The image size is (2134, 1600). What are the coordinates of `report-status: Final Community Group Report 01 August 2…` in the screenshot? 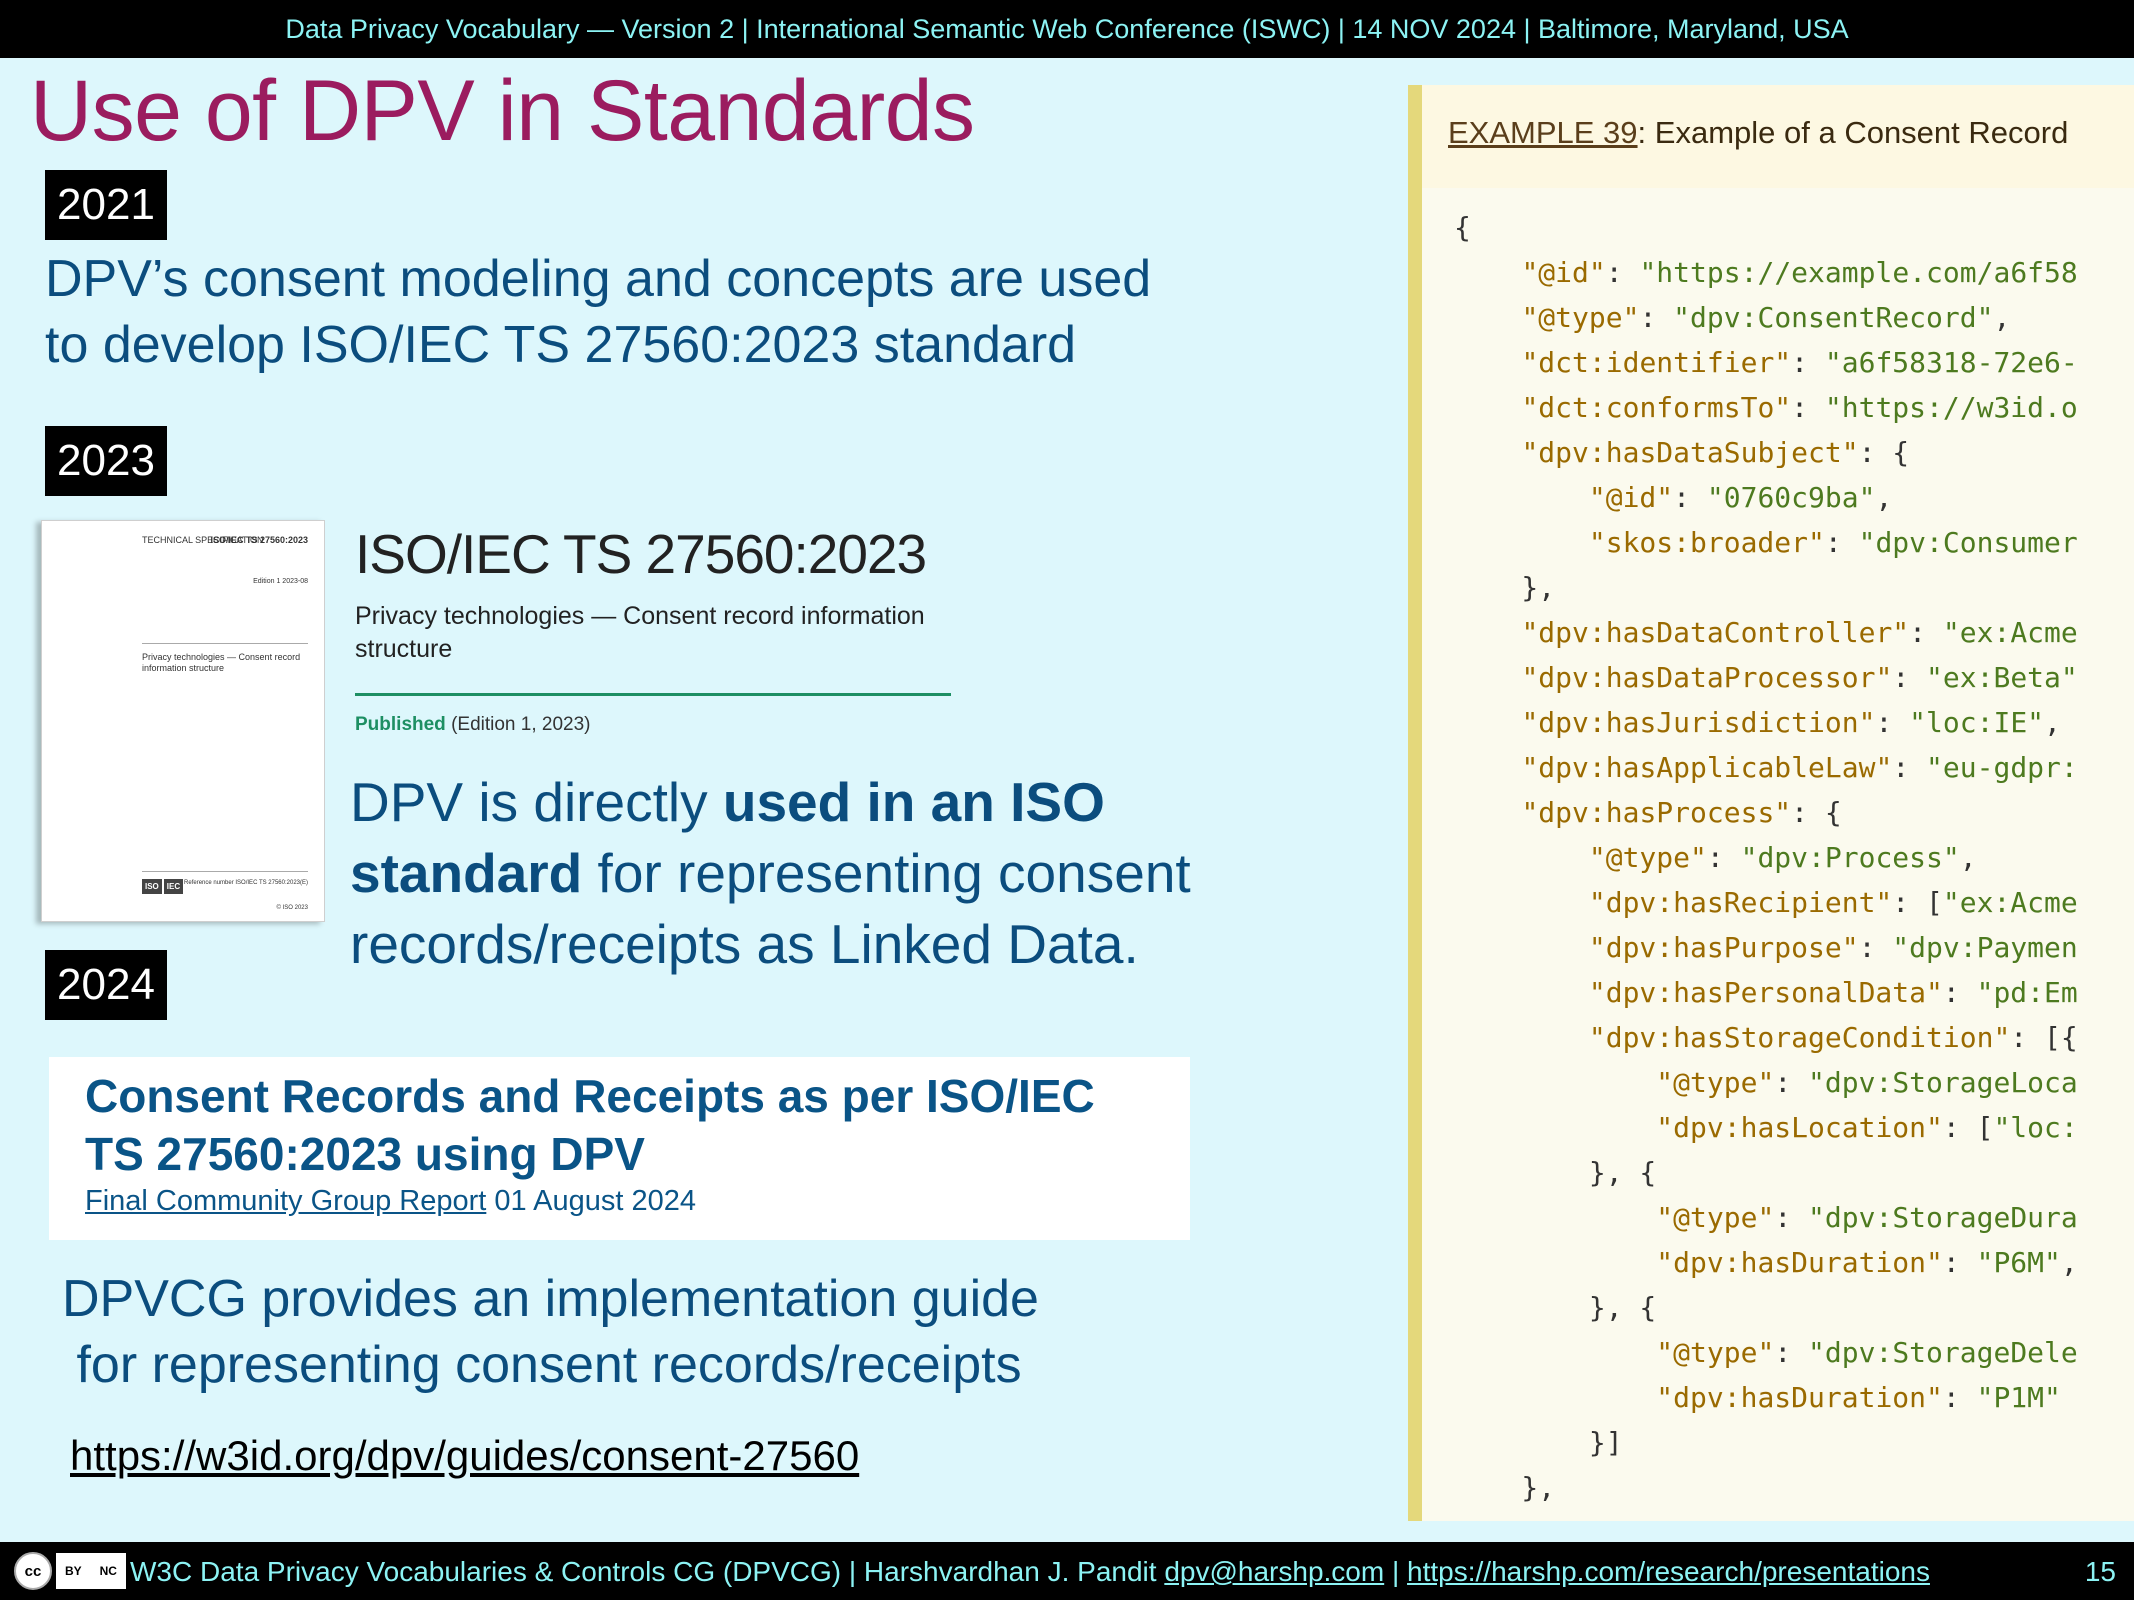 It's located at (390, 1201).